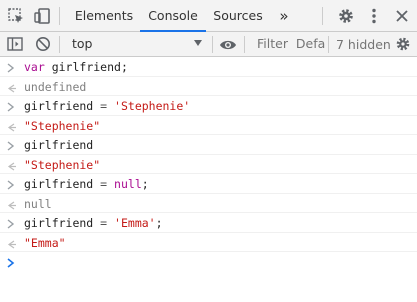  Describe the element at coordinates (208, 86) in the screenshot. I see `console-result-line: undefined` at that location.